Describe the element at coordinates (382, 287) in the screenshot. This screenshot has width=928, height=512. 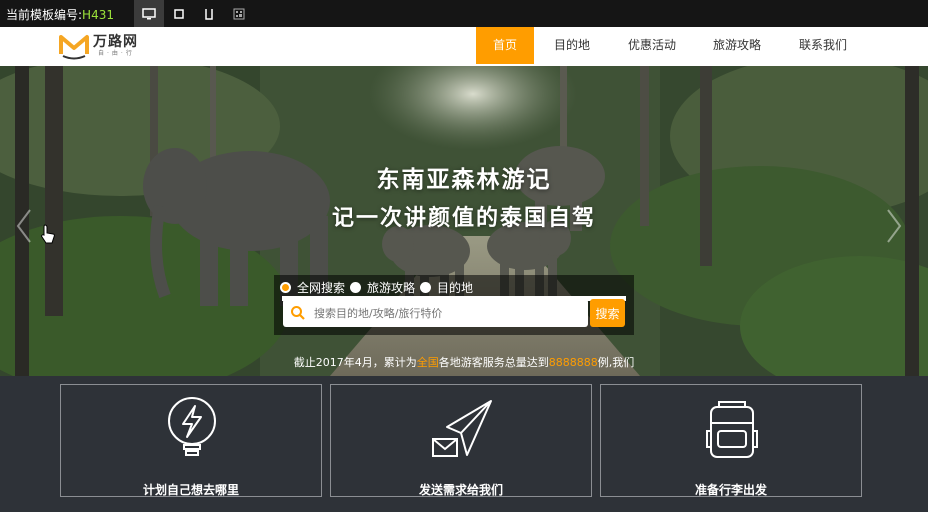
I see `search-scope-guides: 旅游攻略` at that location.